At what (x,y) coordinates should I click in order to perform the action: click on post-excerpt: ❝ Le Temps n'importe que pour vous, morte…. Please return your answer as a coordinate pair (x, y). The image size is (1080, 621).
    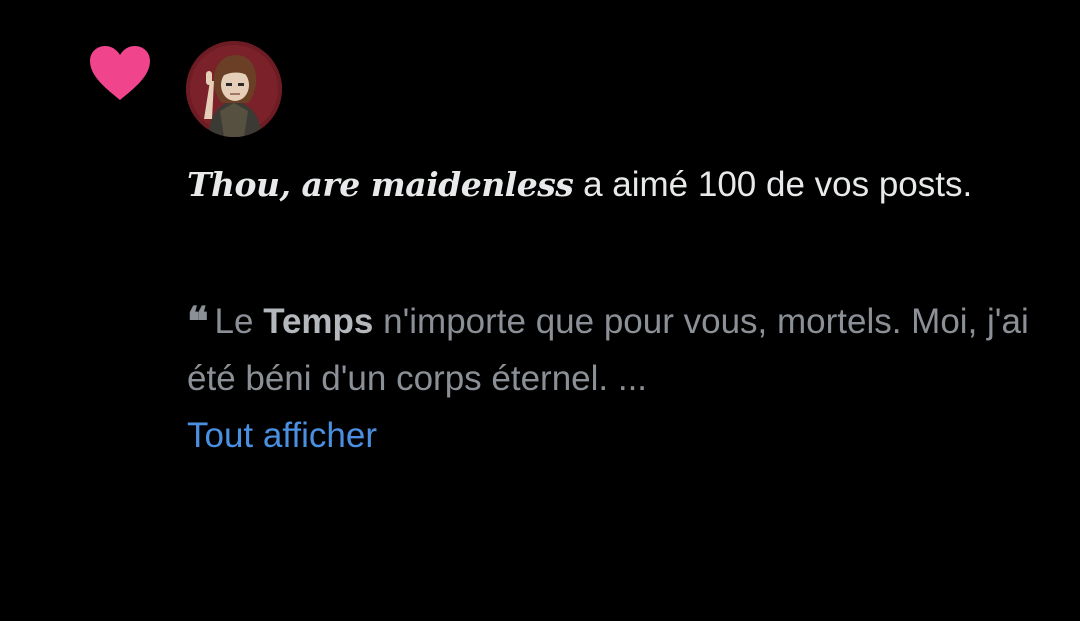
    Looking at the image, I should click on (612, 350).